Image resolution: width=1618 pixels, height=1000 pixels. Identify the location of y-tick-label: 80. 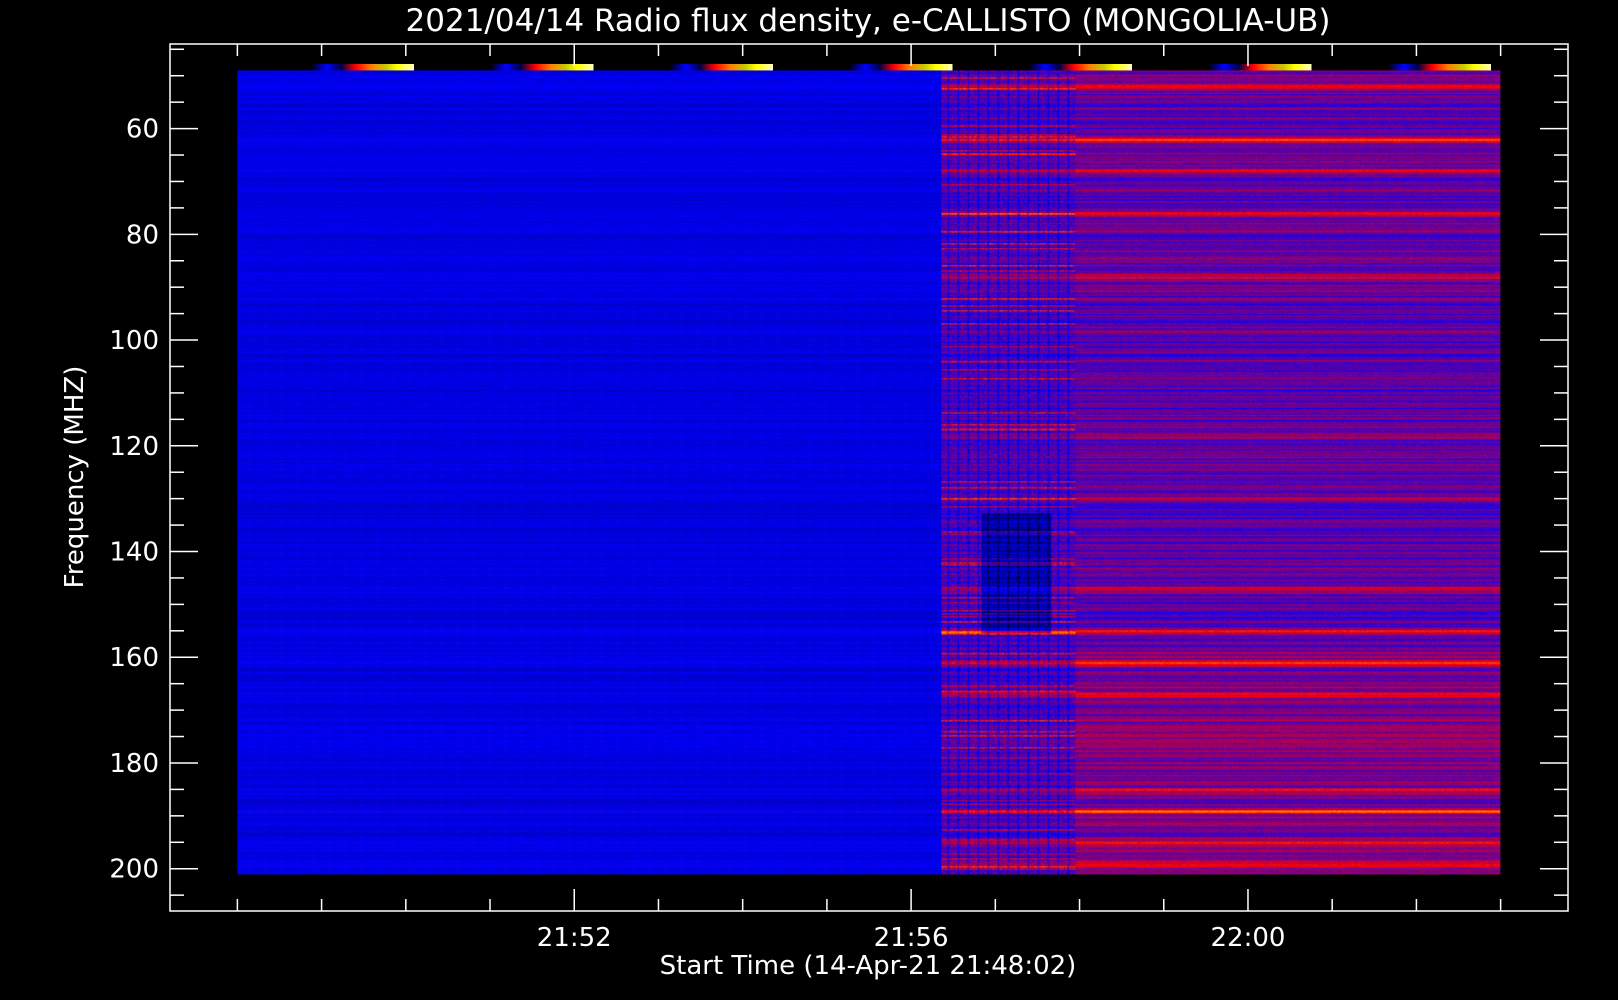
(142, 235).